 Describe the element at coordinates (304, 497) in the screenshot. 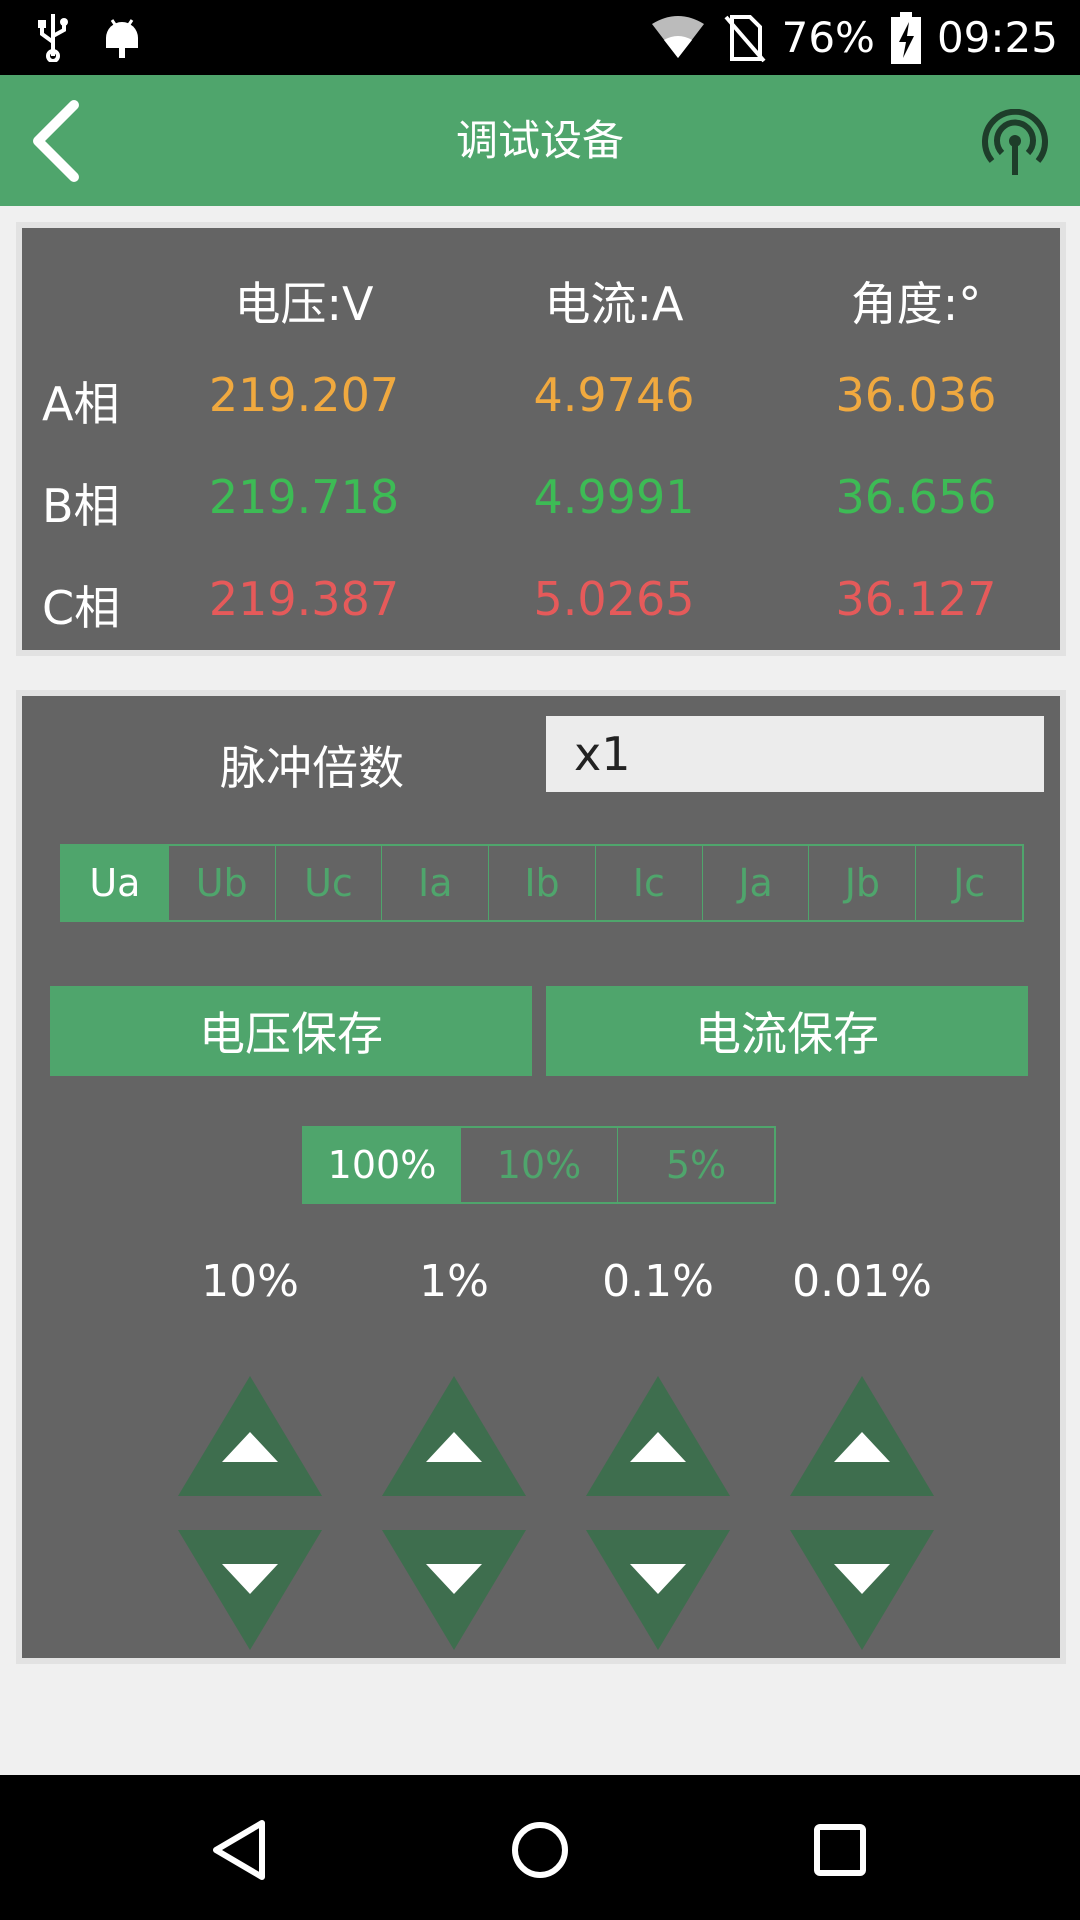

I see `phase-b-voltage: 219.718` at that location.